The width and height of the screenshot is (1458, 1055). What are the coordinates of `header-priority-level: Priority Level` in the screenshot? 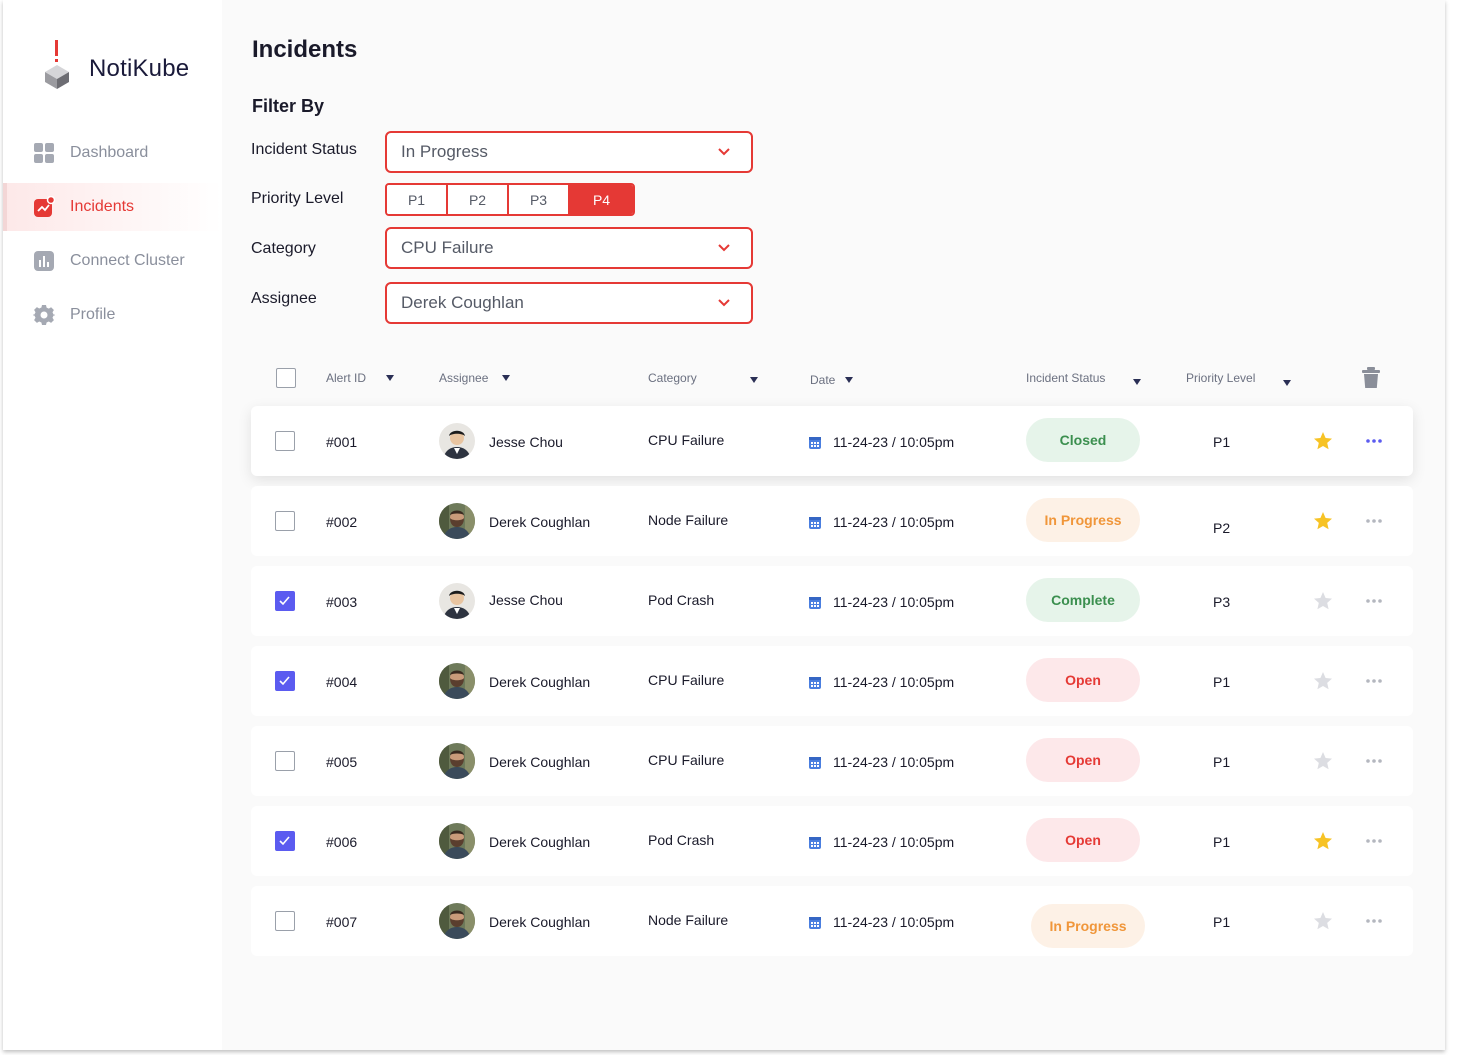 It's located at (1220, 378).